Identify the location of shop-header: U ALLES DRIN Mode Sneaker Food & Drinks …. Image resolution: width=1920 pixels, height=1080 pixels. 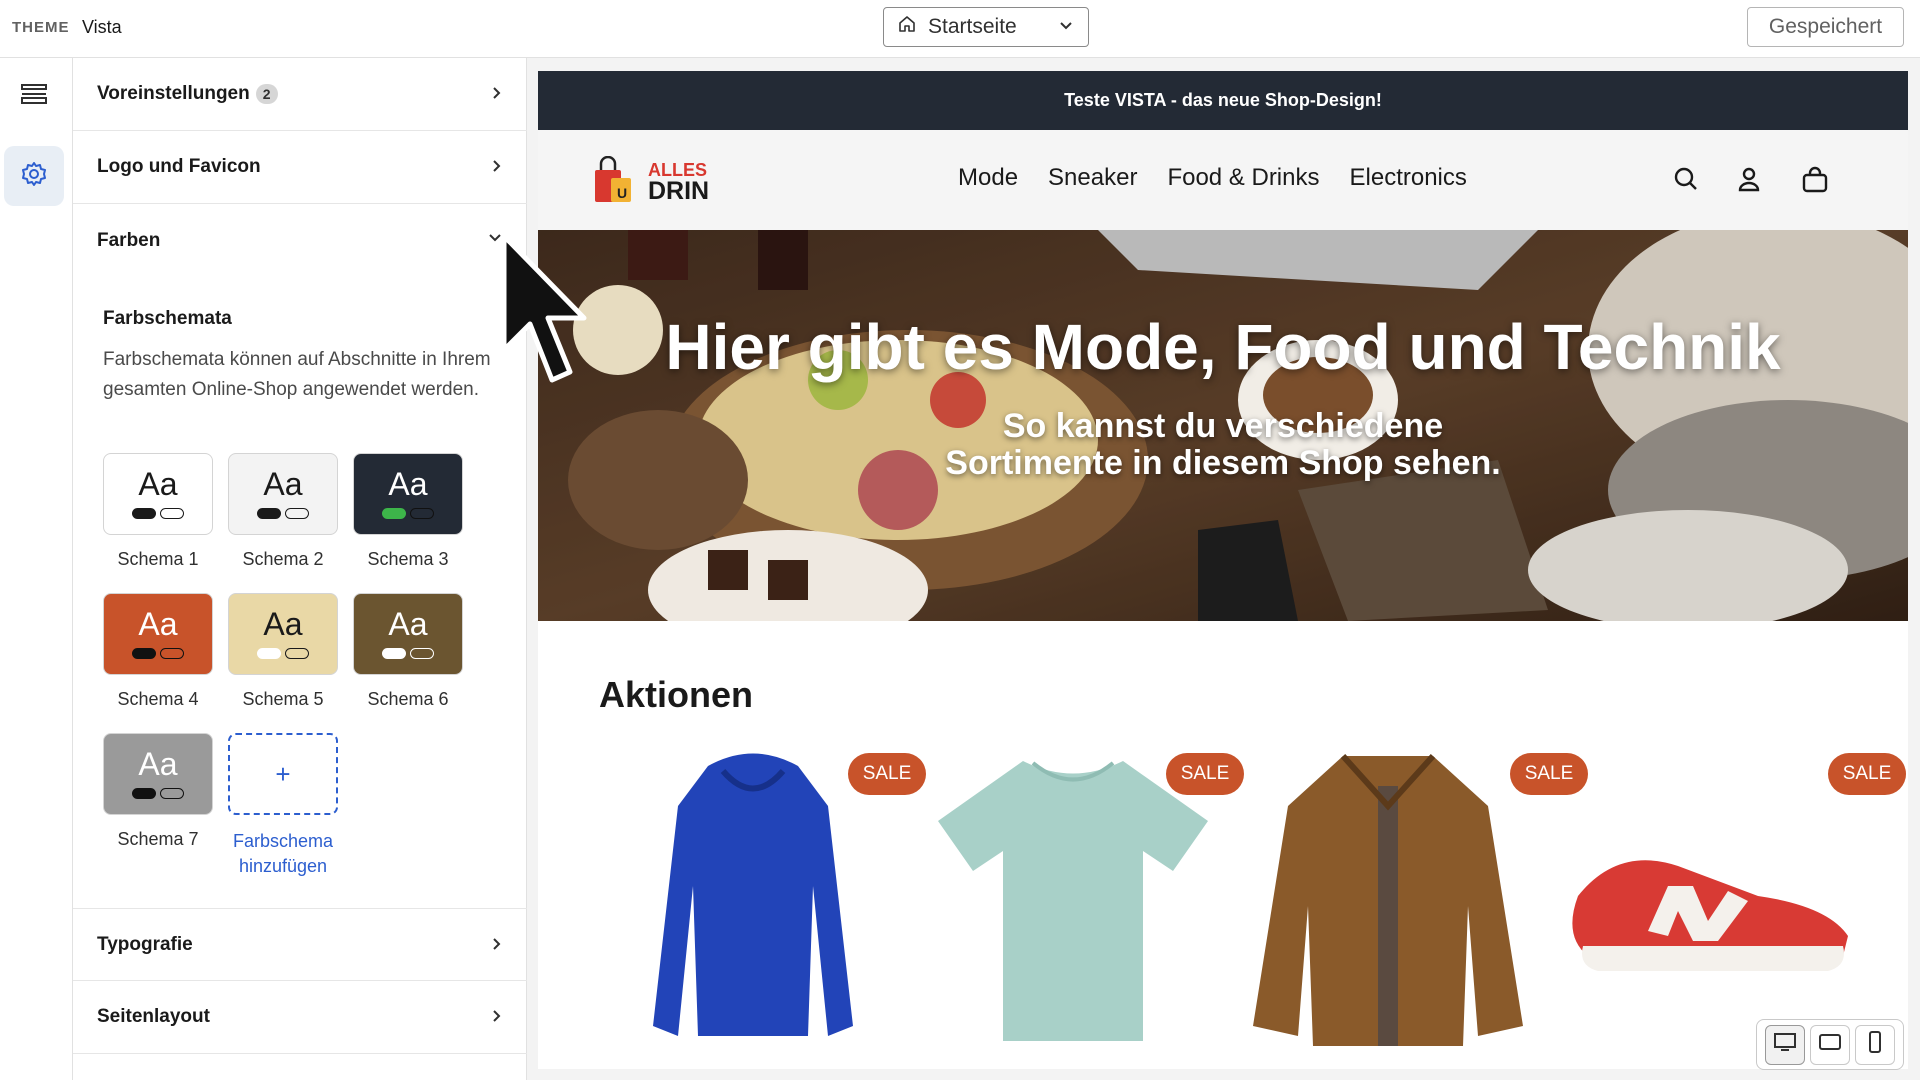
(1223, 180).